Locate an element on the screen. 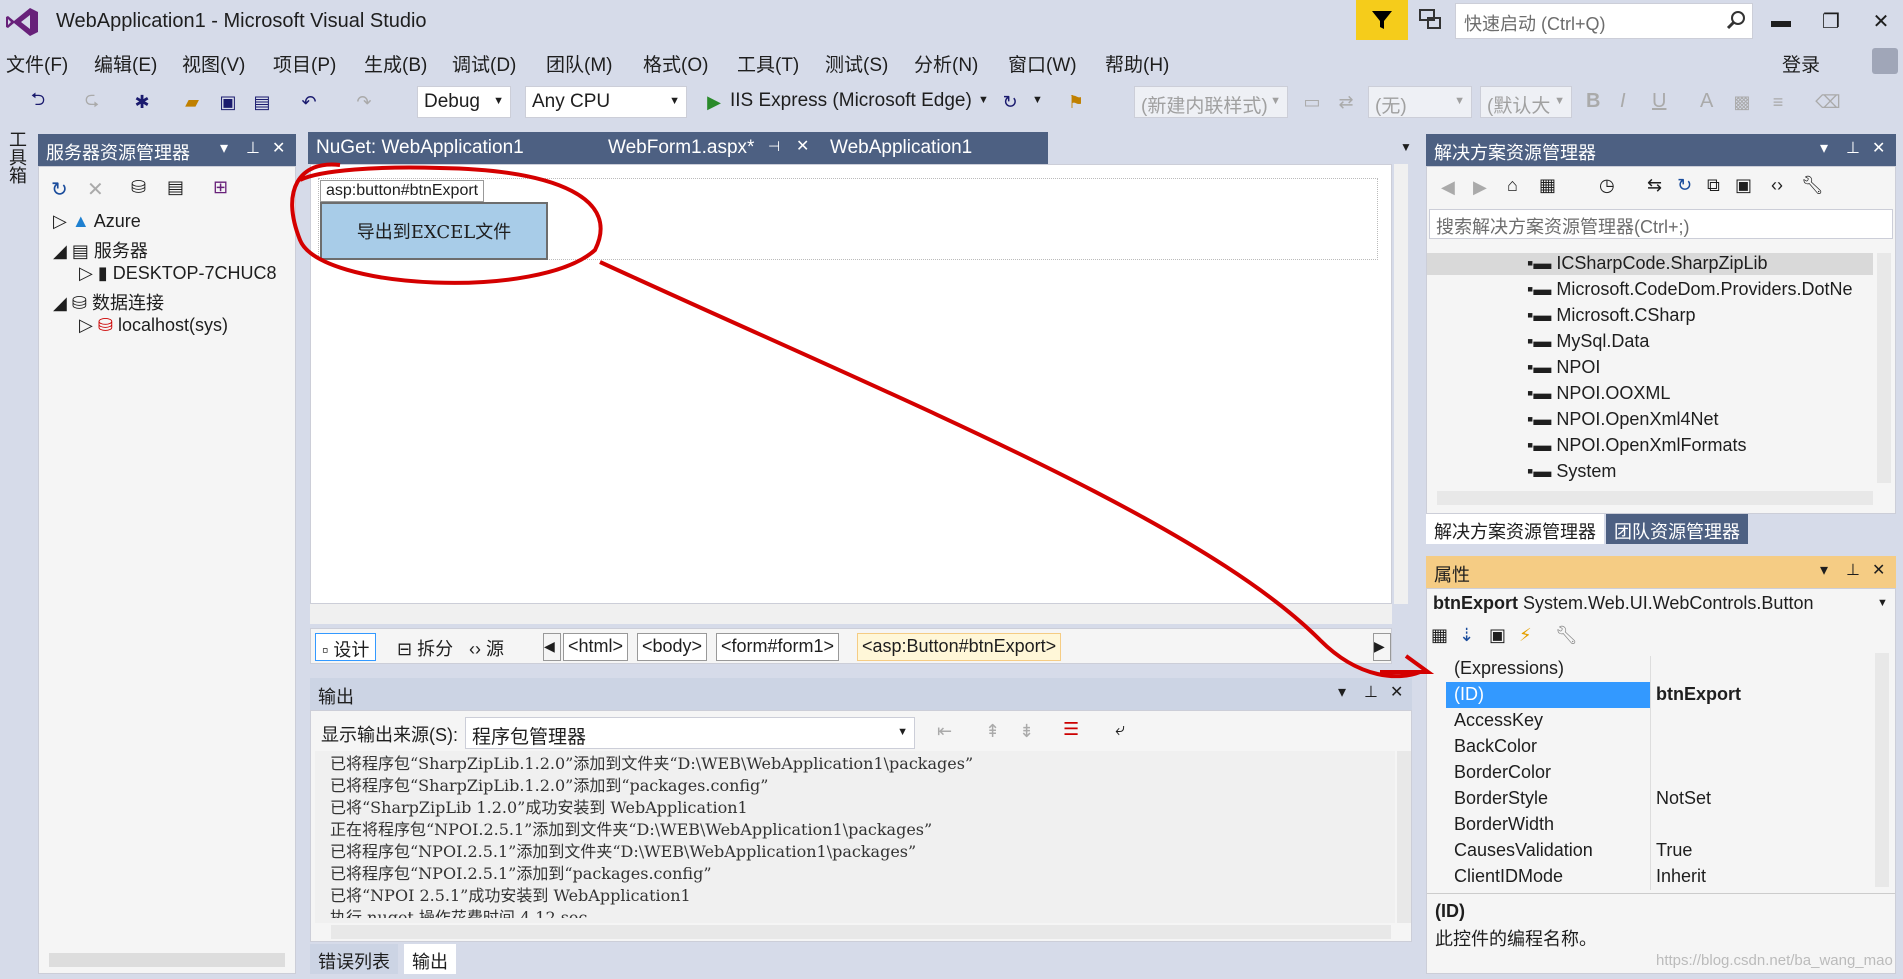  quick-launch-input: 快速启动 (Ctrl+Q) is located at coordinates (1604, 21).